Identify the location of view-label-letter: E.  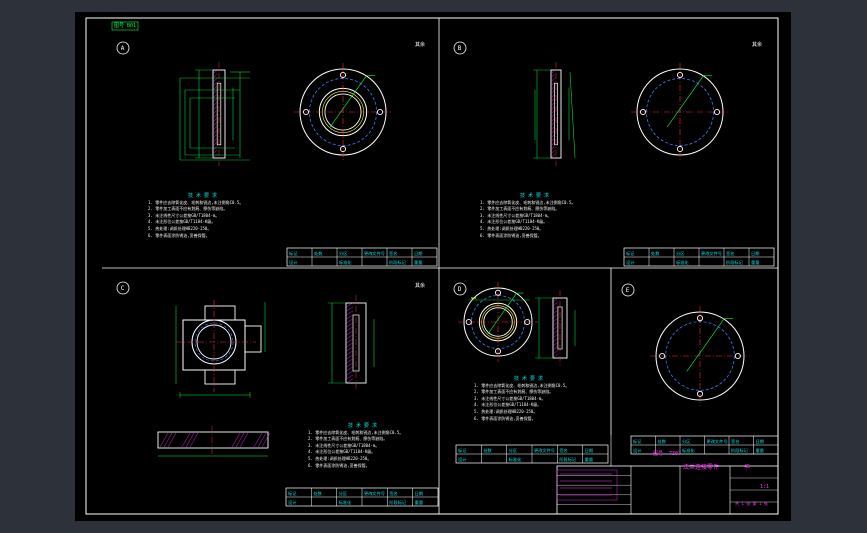
(628, 290).